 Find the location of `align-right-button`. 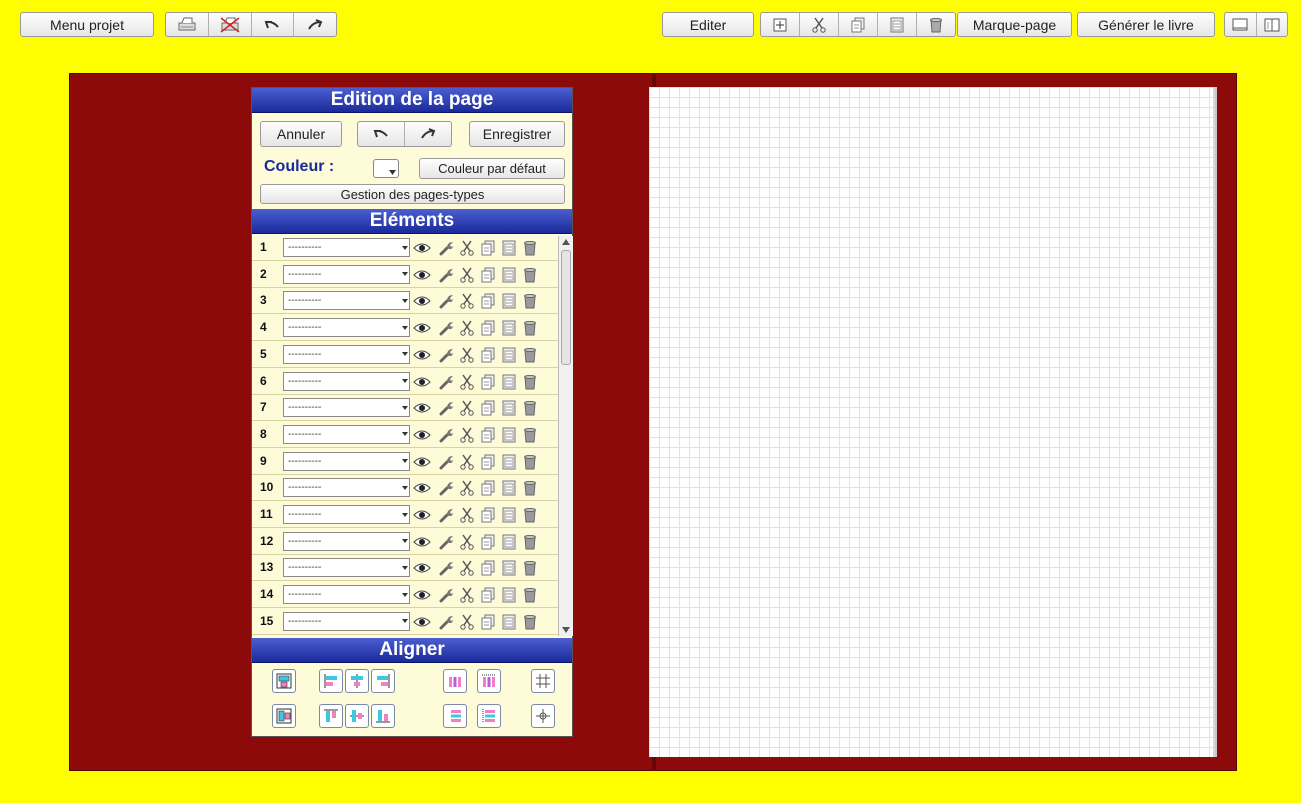

align-right-button is located at coordinates (383, 681).